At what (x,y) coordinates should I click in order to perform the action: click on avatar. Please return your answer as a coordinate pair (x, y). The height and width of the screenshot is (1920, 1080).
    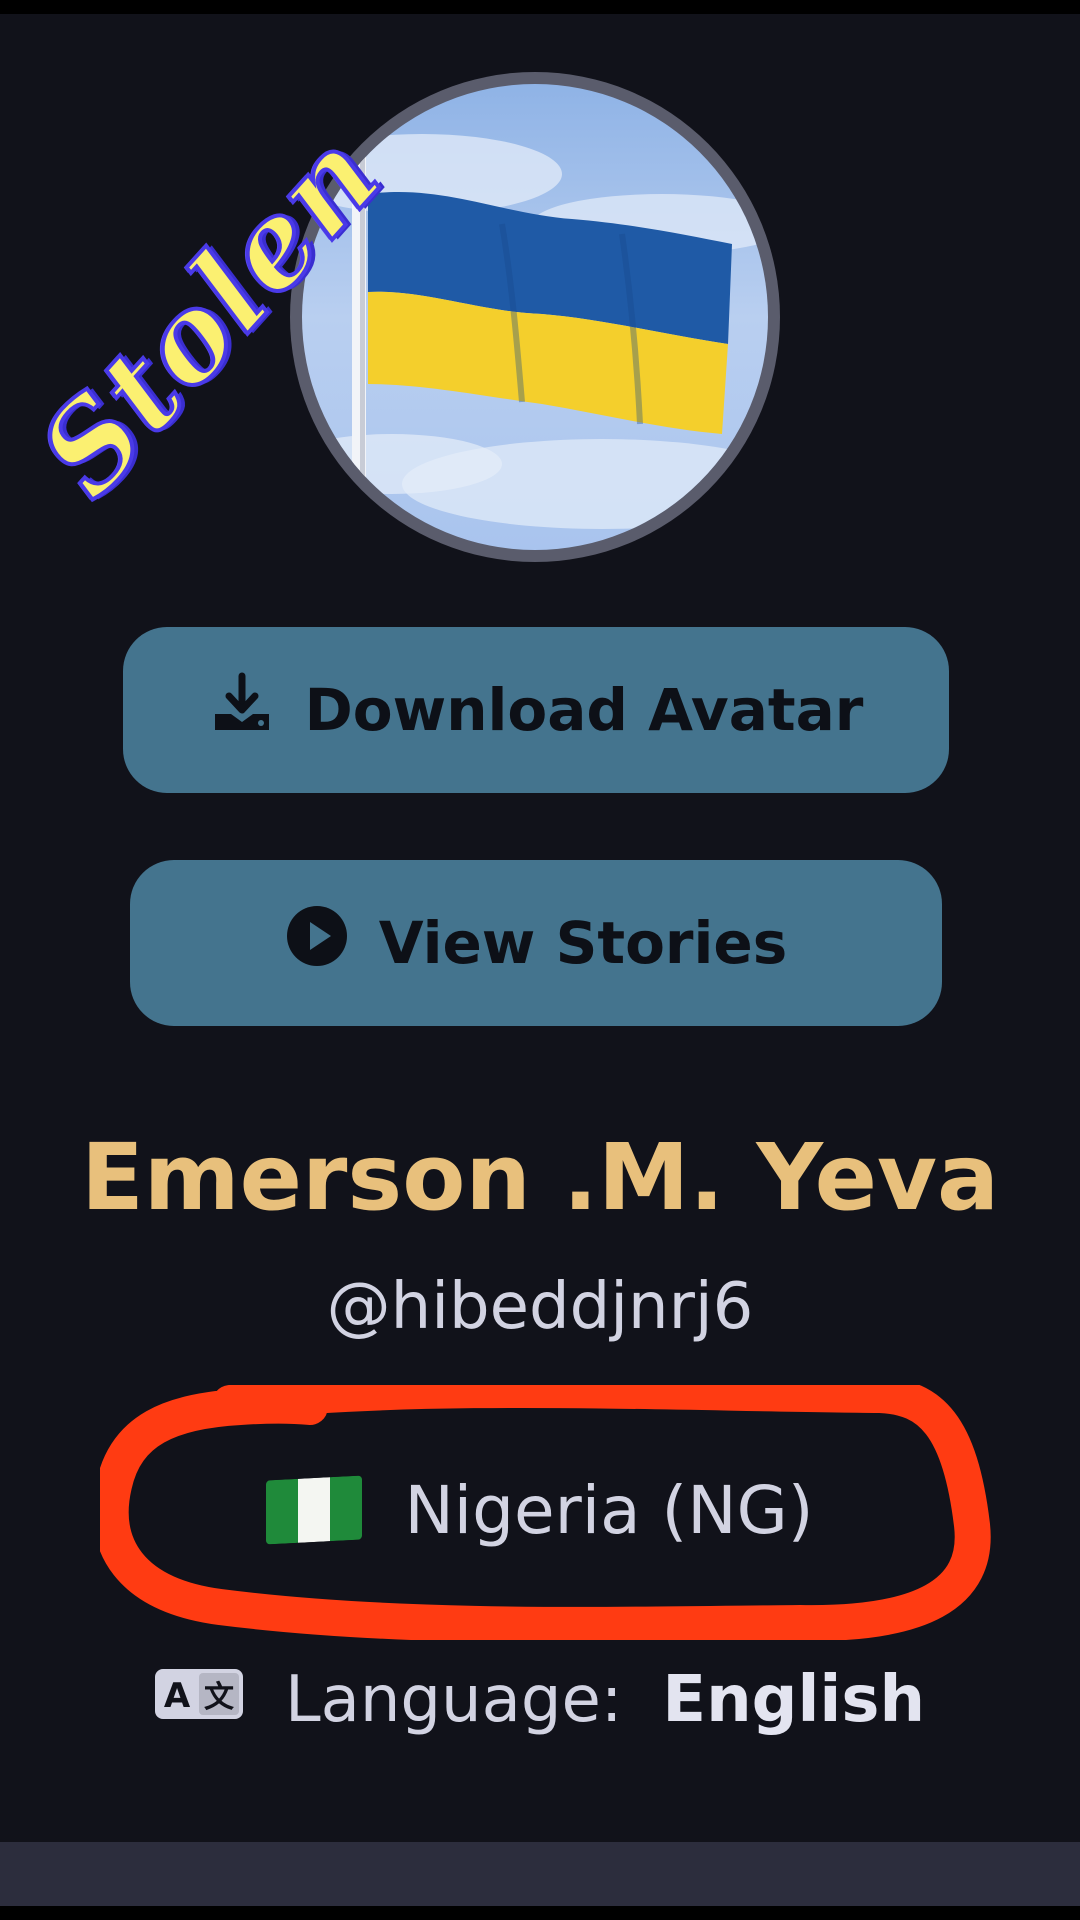
    Looking at the image, I should click on (535, 317).